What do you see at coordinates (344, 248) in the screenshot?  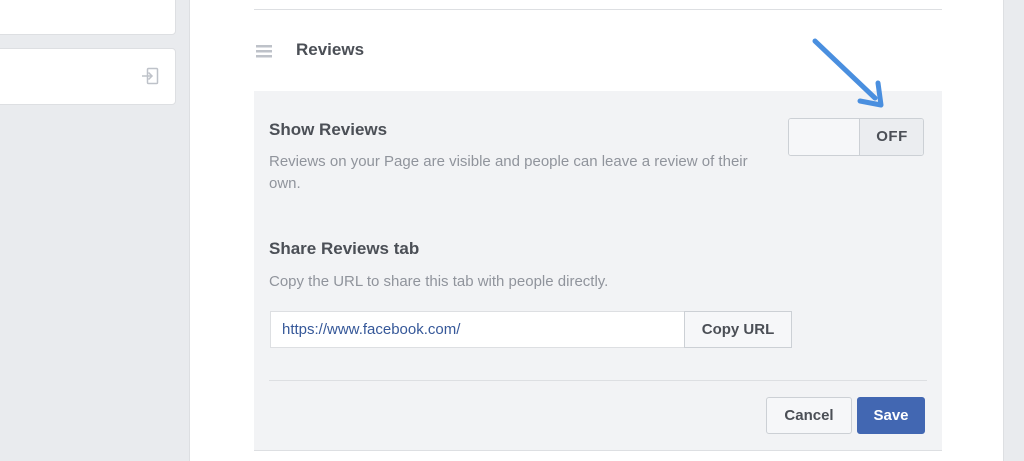 I see `share-reviews-tab-title: Share Reviews tab` at bounding box center [344, 248].